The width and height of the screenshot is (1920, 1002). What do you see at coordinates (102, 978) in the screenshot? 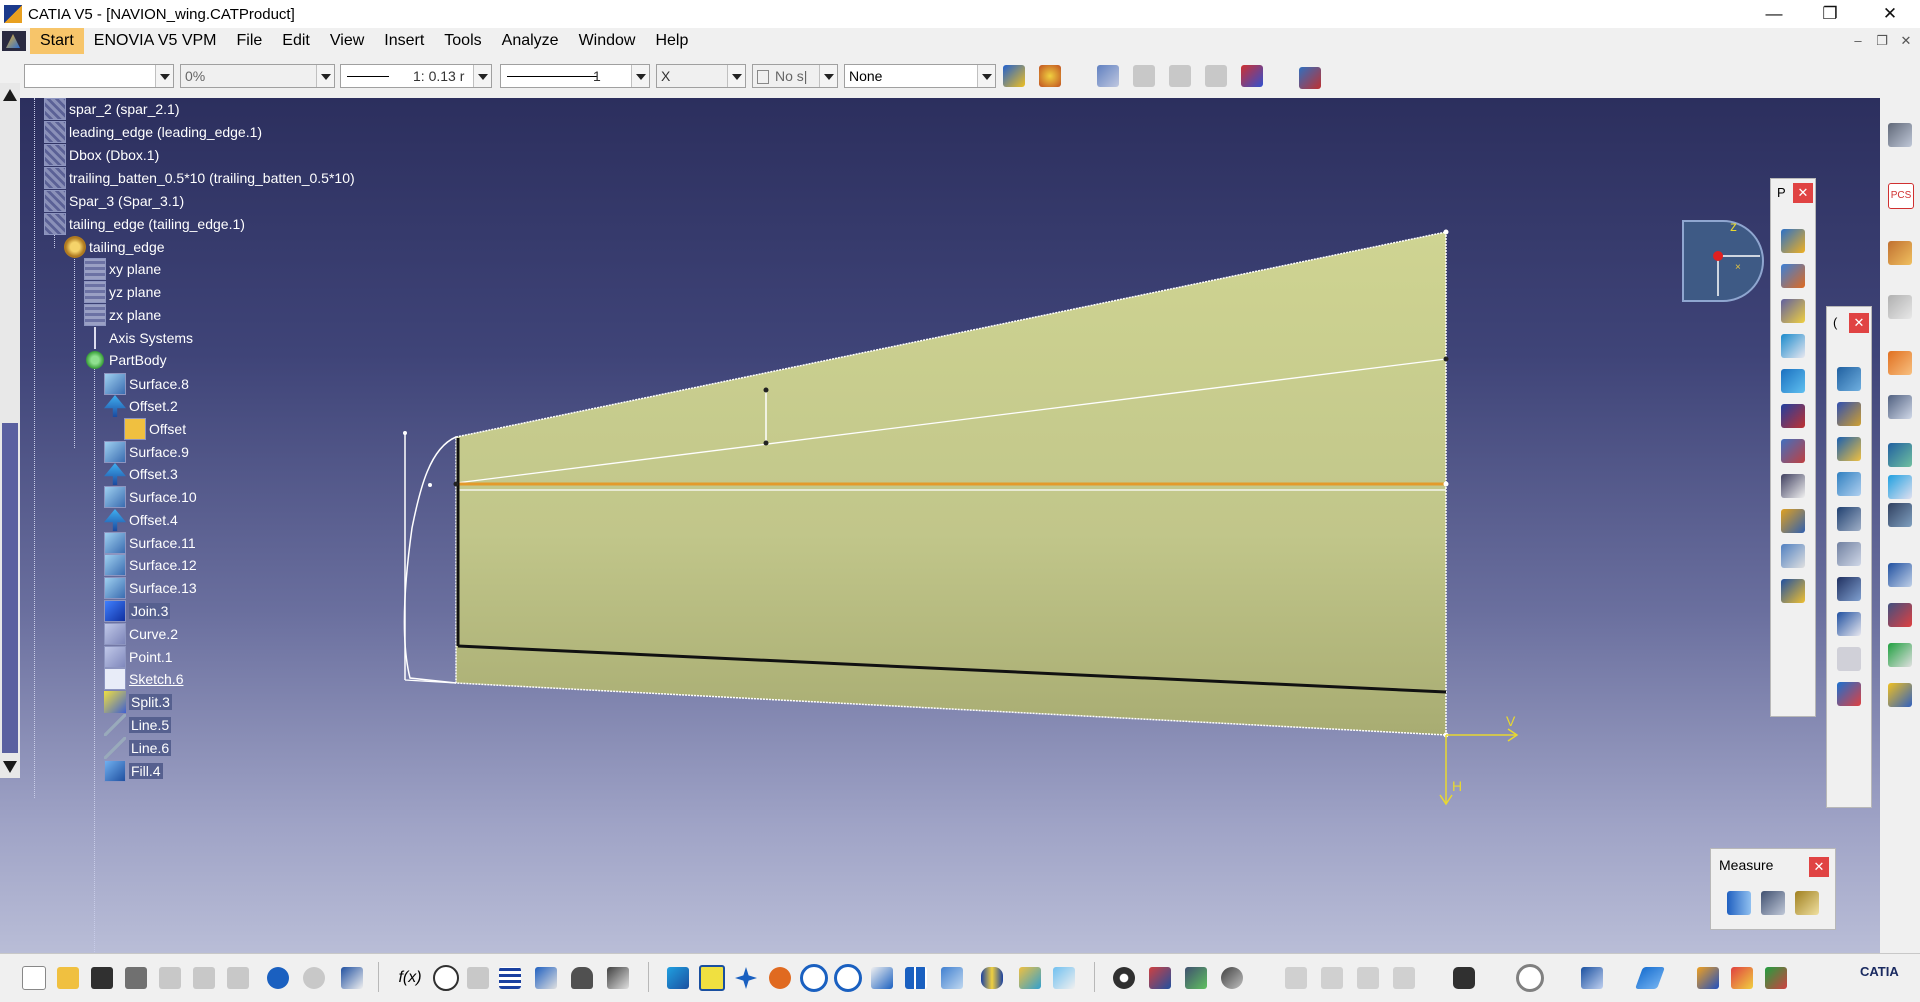
I see `save-icon` at bounding box center [102, 978].